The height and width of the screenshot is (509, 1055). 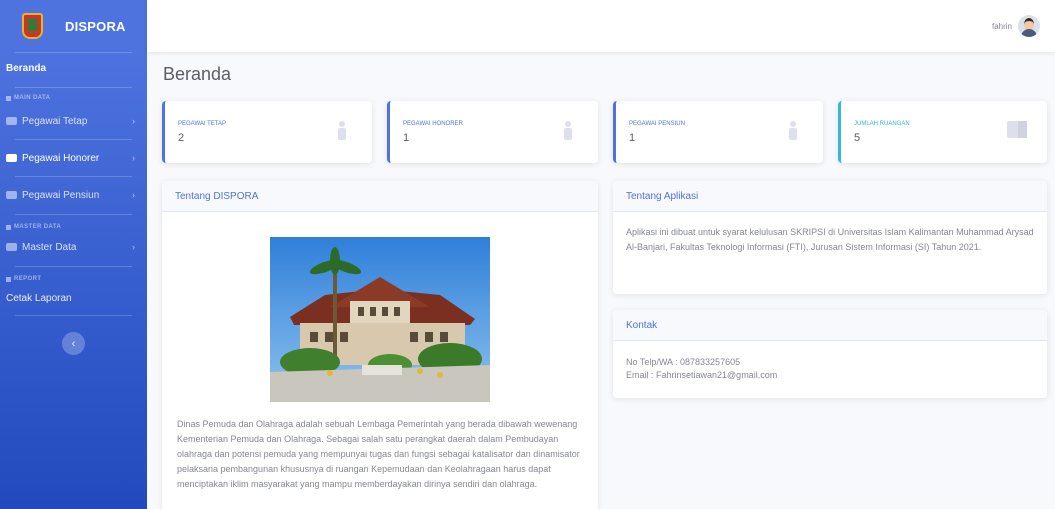 What do you see at coordinates (1017, 129) in the screenshot?
I see `door-icon` at bounding box center [1017, 129].